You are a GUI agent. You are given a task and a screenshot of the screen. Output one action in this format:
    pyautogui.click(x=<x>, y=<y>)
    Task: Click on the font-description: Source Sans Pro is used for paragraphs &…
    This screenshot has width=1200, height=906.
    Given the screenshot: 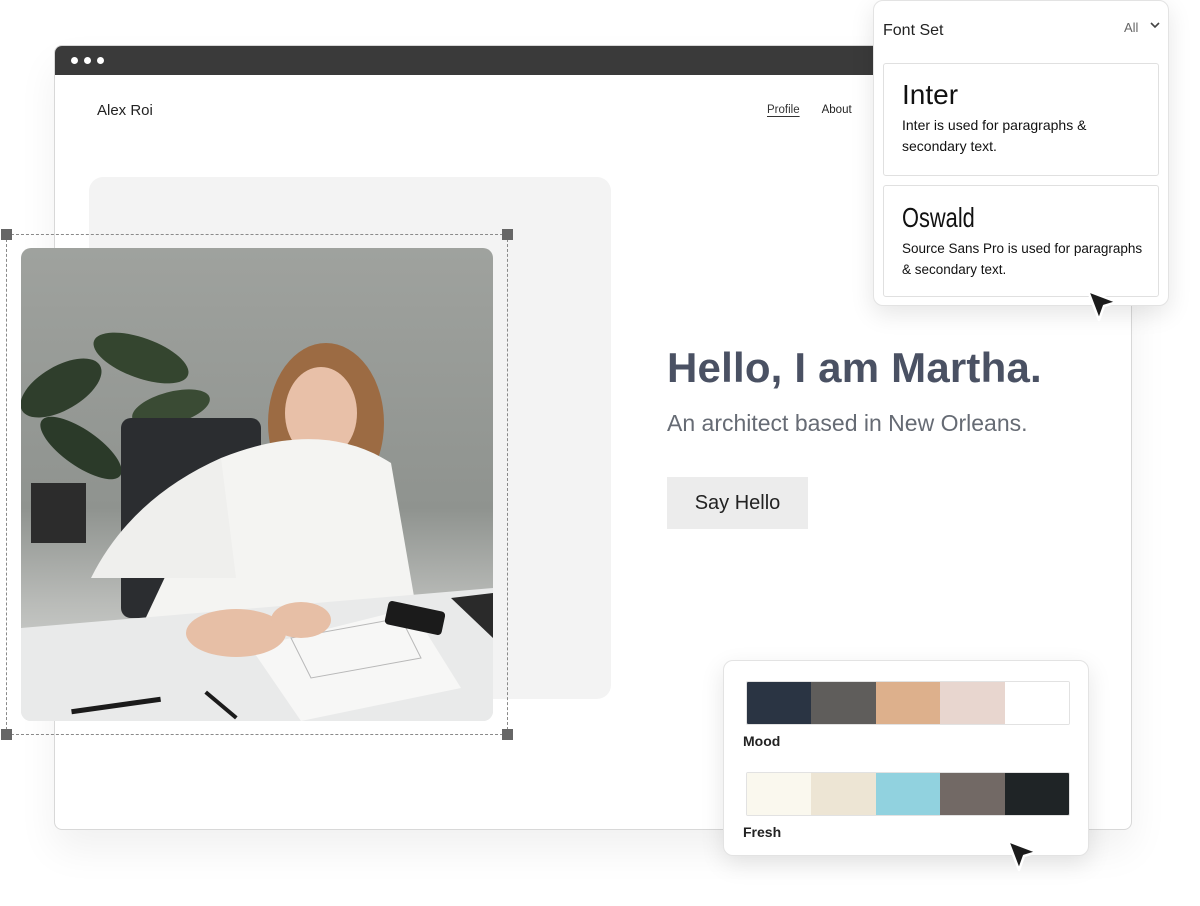 What is the action you would take?
    pyautogui.click(x=1022, y=259)
    